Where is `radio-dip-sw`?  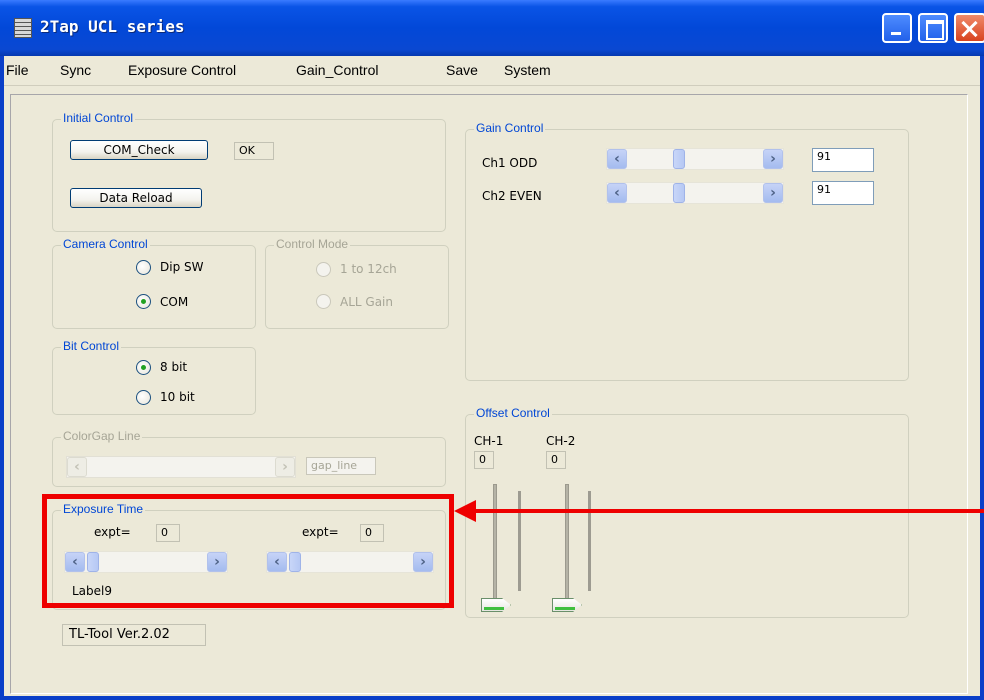 radio-dip-sw is located at coordinates (143, 267).